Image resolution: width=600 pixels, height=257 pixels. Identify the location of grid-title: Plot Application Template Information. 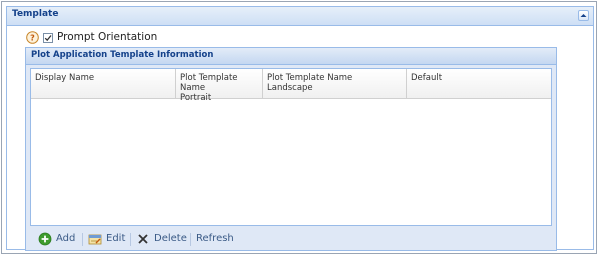
(122, 55).